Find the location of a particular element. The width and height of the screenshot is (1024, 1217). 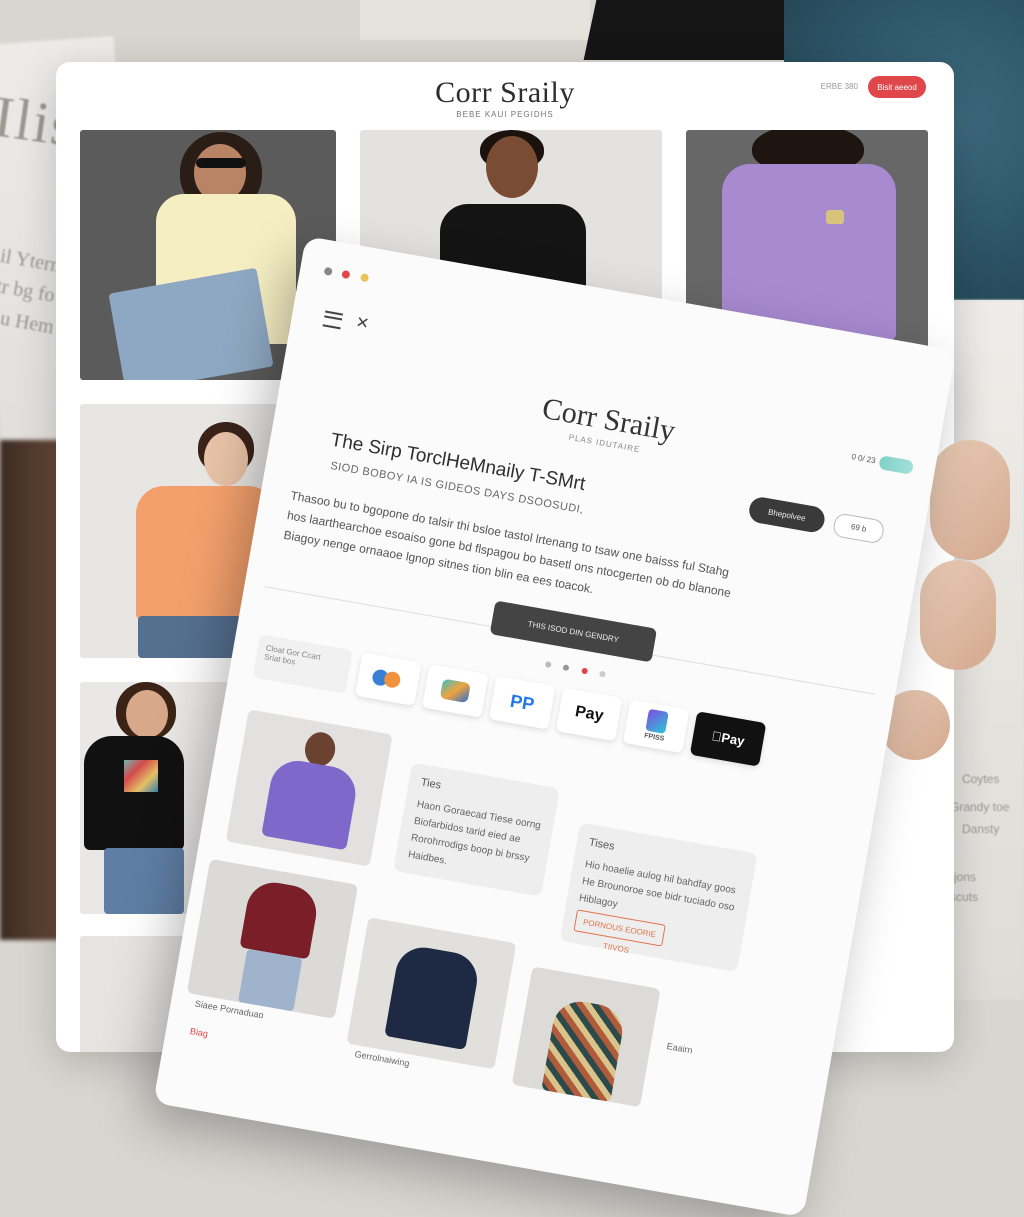

store-info-card: Cloat Gor Ccart Sriat bos is located at coordinates (302, 664).